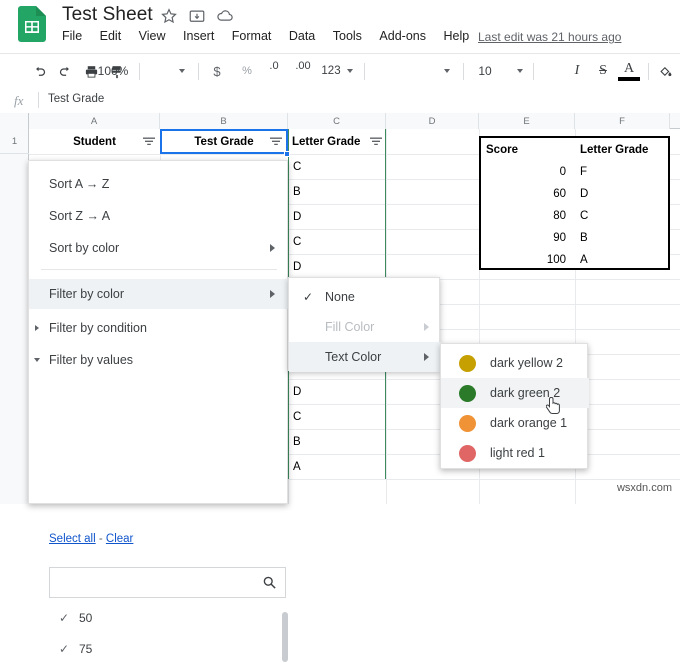 The width and height of the screenshot is (680, 663). What do you see at coordinates (247, 71) in the screenshot?
I see `percent-format-button: %` at bounding box center [247, 71].